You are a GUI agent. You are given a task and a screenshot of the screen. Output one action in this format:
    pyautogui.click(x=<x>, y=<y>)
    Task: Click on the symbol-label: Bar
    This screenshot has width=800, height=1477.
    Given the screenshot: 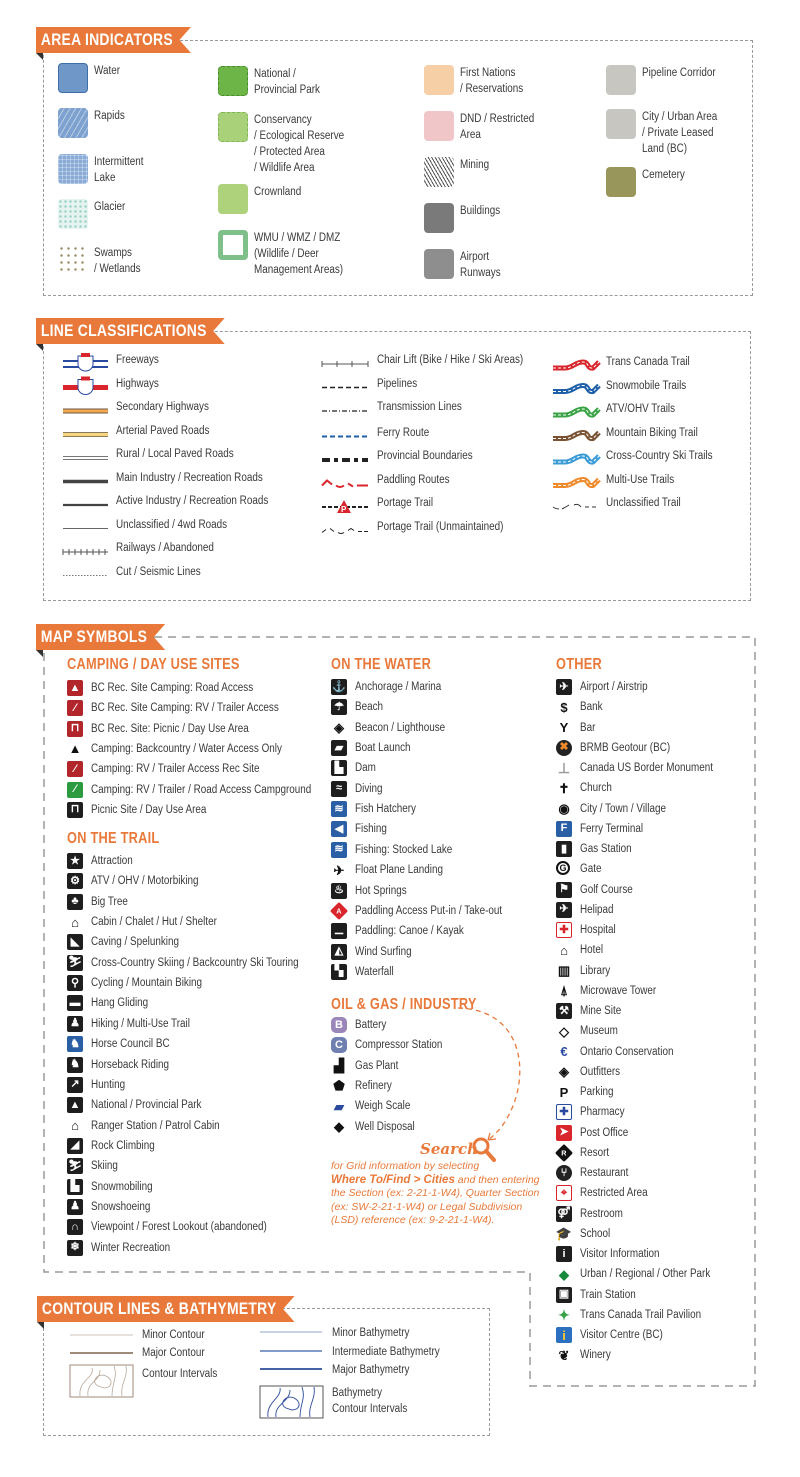 What is the action you would take?
    pyautogui.click(x=588, y=727)
    